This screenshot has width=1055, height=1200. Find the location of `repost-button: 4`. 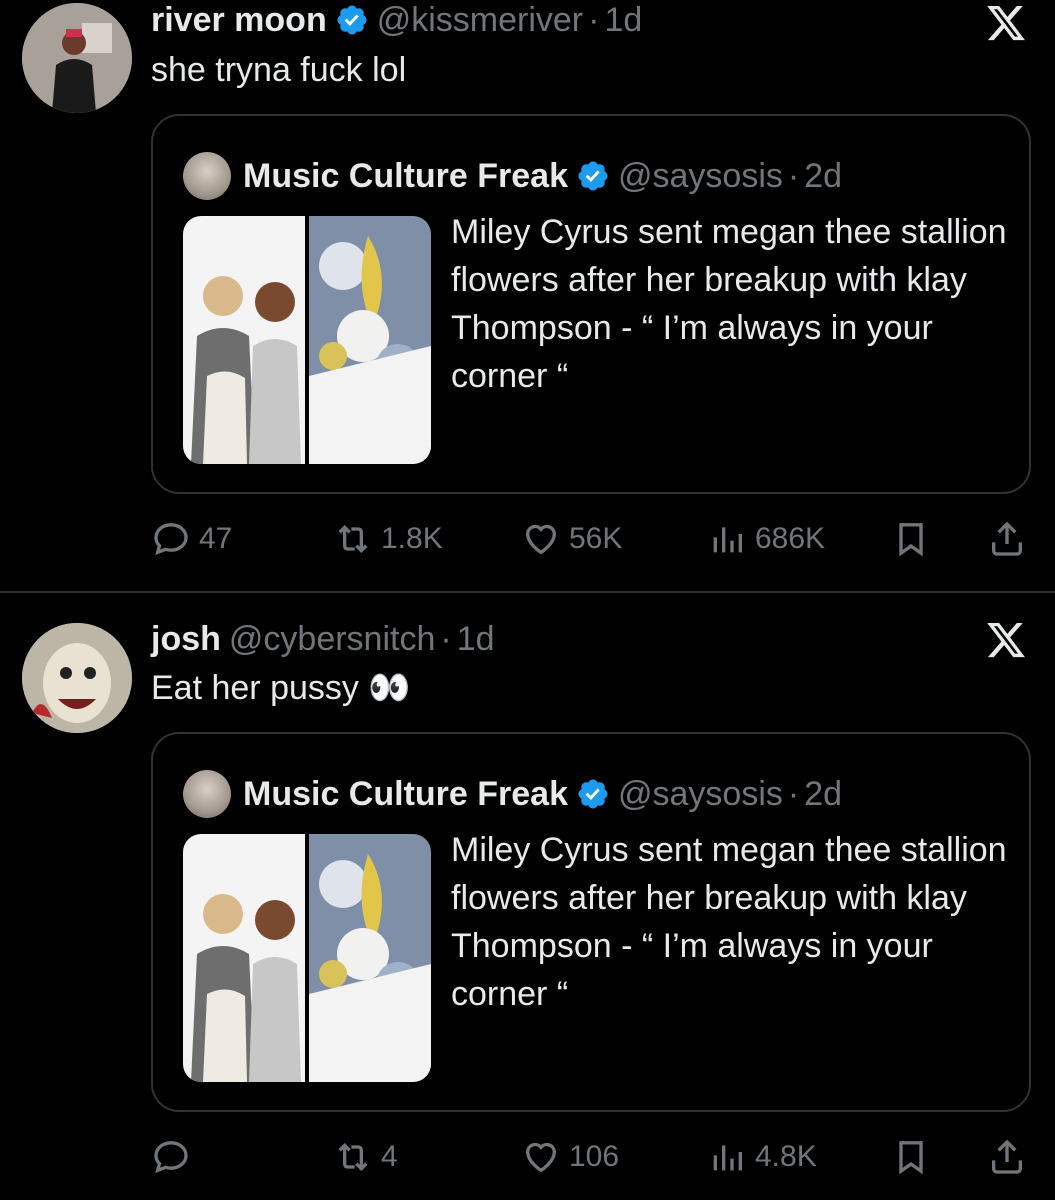

repost-button: 4 is located at coordinates (365, 1157).